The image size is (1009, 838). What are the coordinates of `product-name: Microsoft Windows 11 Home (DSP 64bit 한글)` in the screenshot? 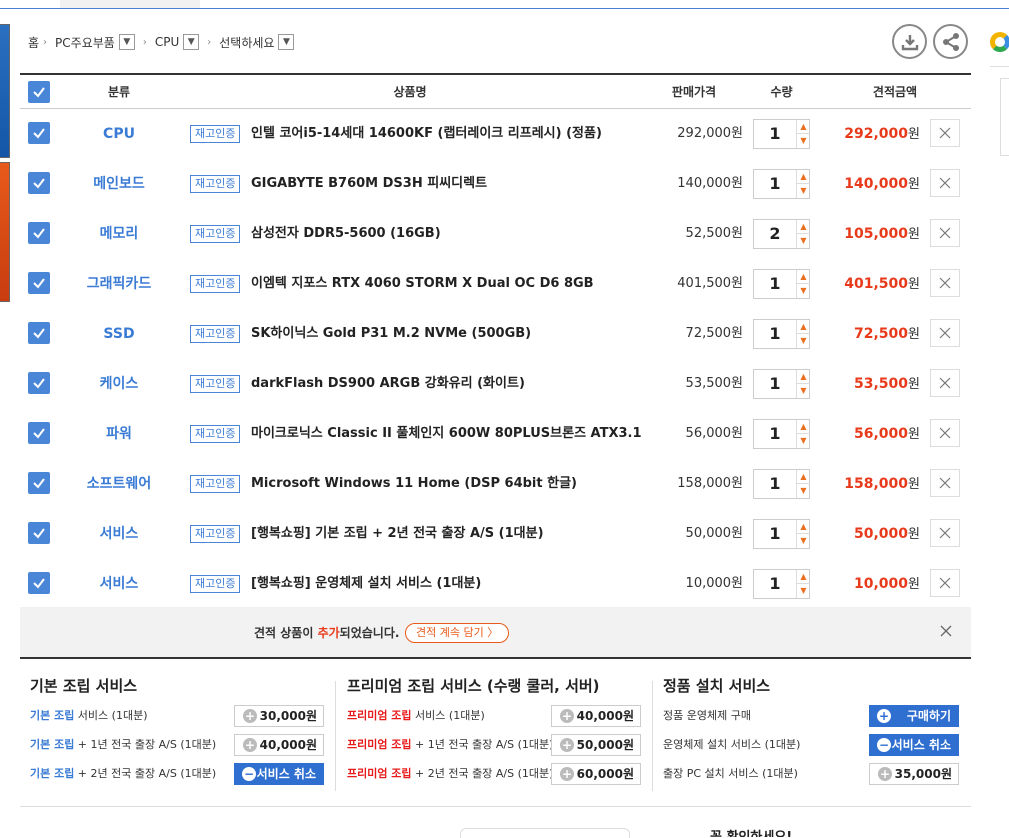 It's located at (414, 484).